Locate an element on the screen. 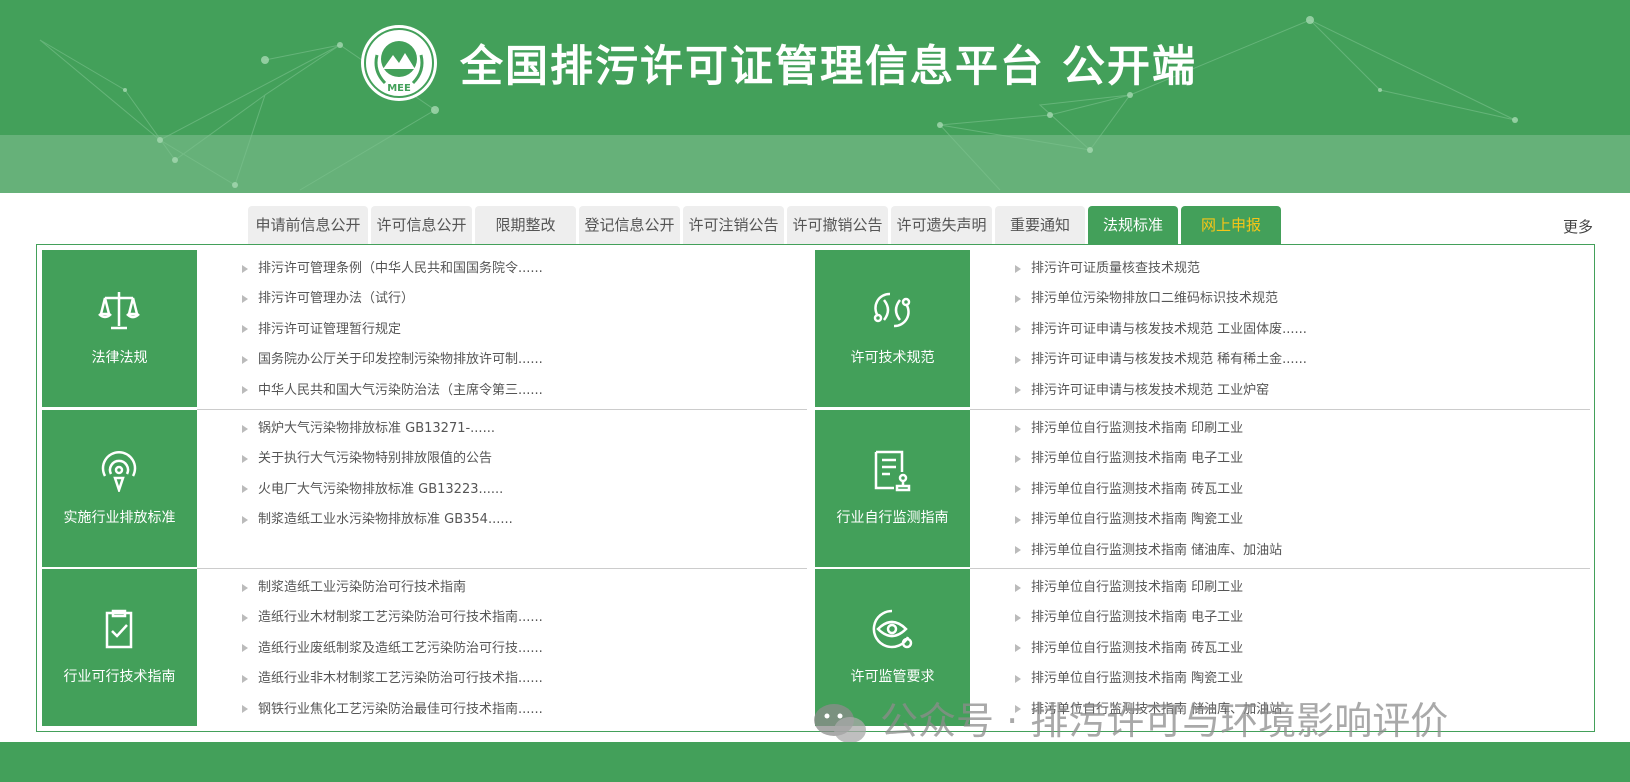 The image size is (1630, 782). document-stamp-icon is located at coordinates (892, 471).